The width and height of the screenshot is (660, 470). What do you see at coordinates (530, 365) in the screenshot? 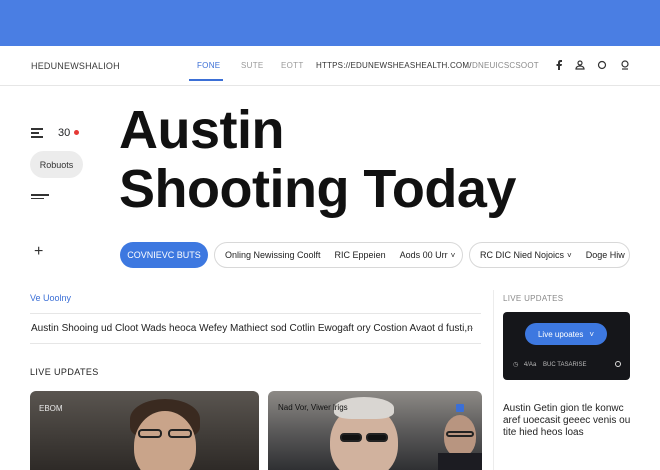
I see `widget-meta-a: 4/Аа` at bounding box center [530, 365].